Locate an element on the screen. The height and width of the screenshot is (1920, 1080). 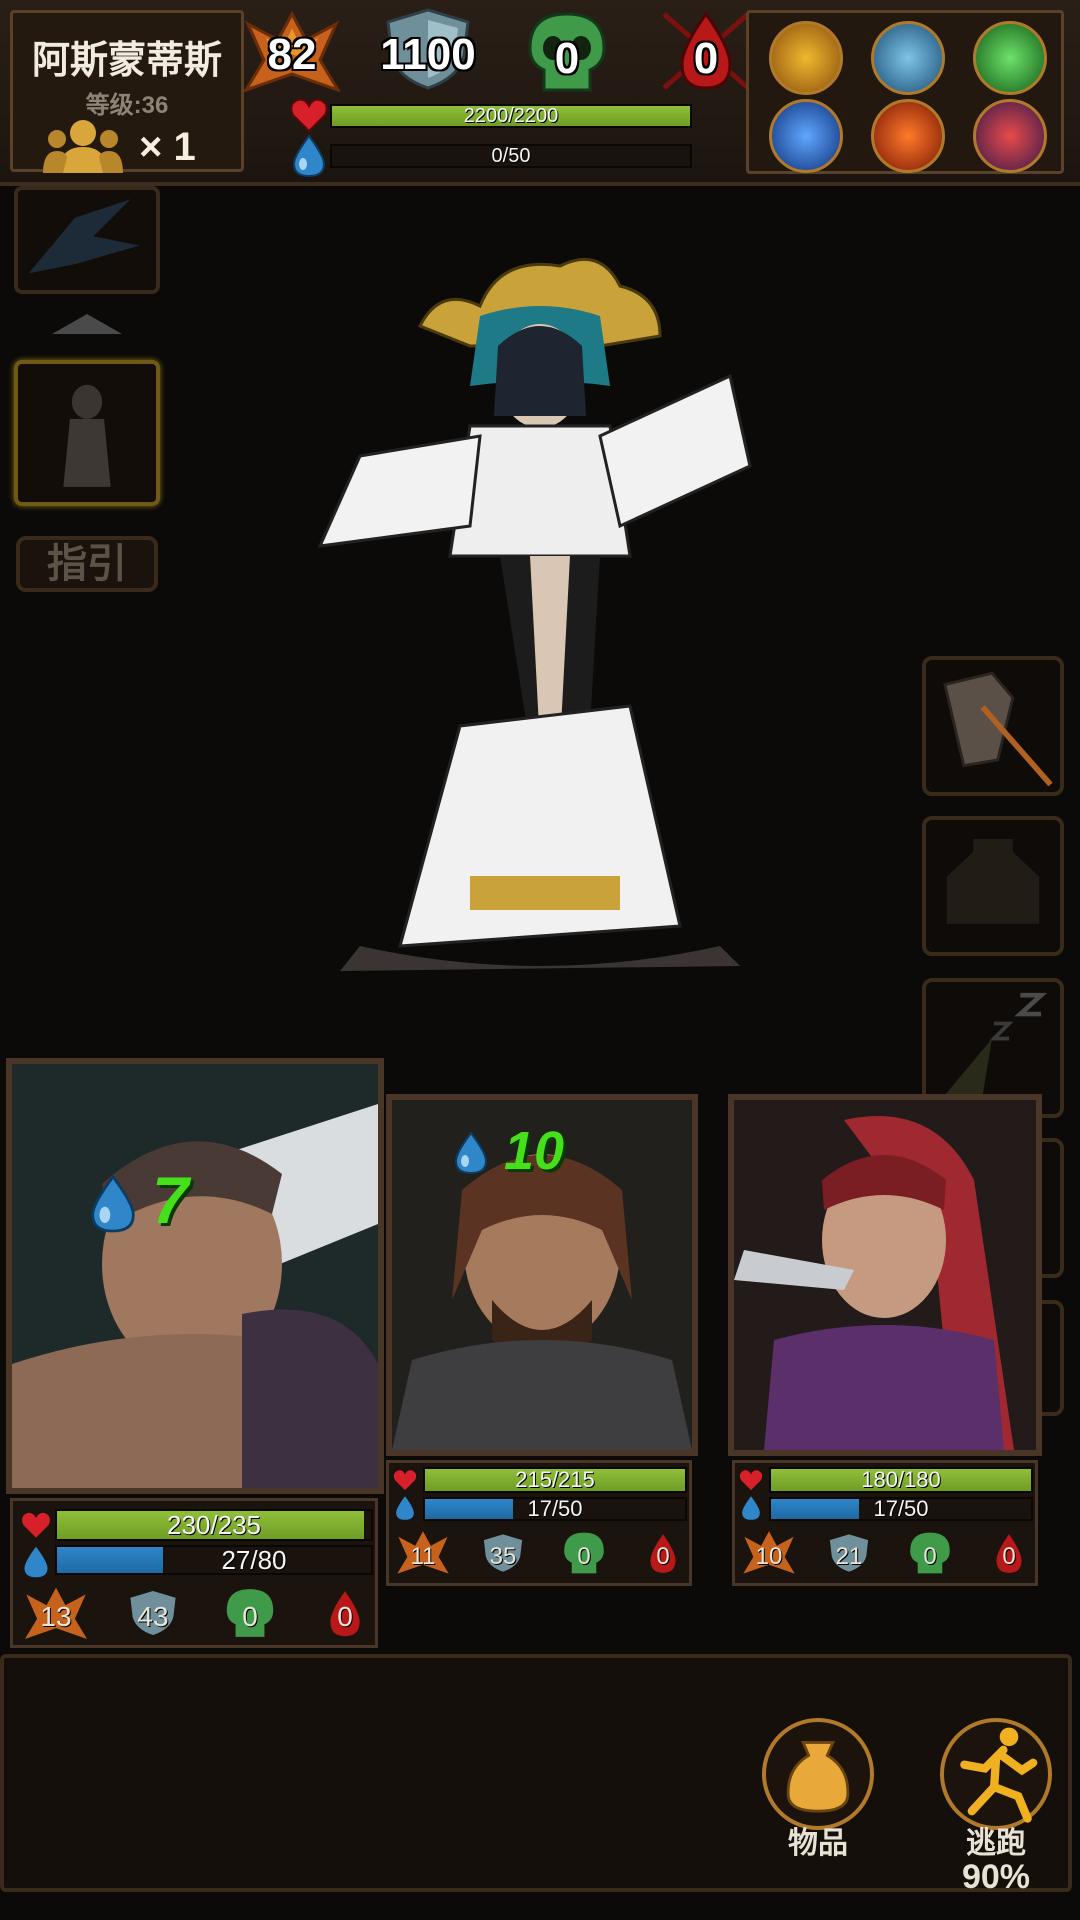
pouch-icon is located at coordinates (993, 881).